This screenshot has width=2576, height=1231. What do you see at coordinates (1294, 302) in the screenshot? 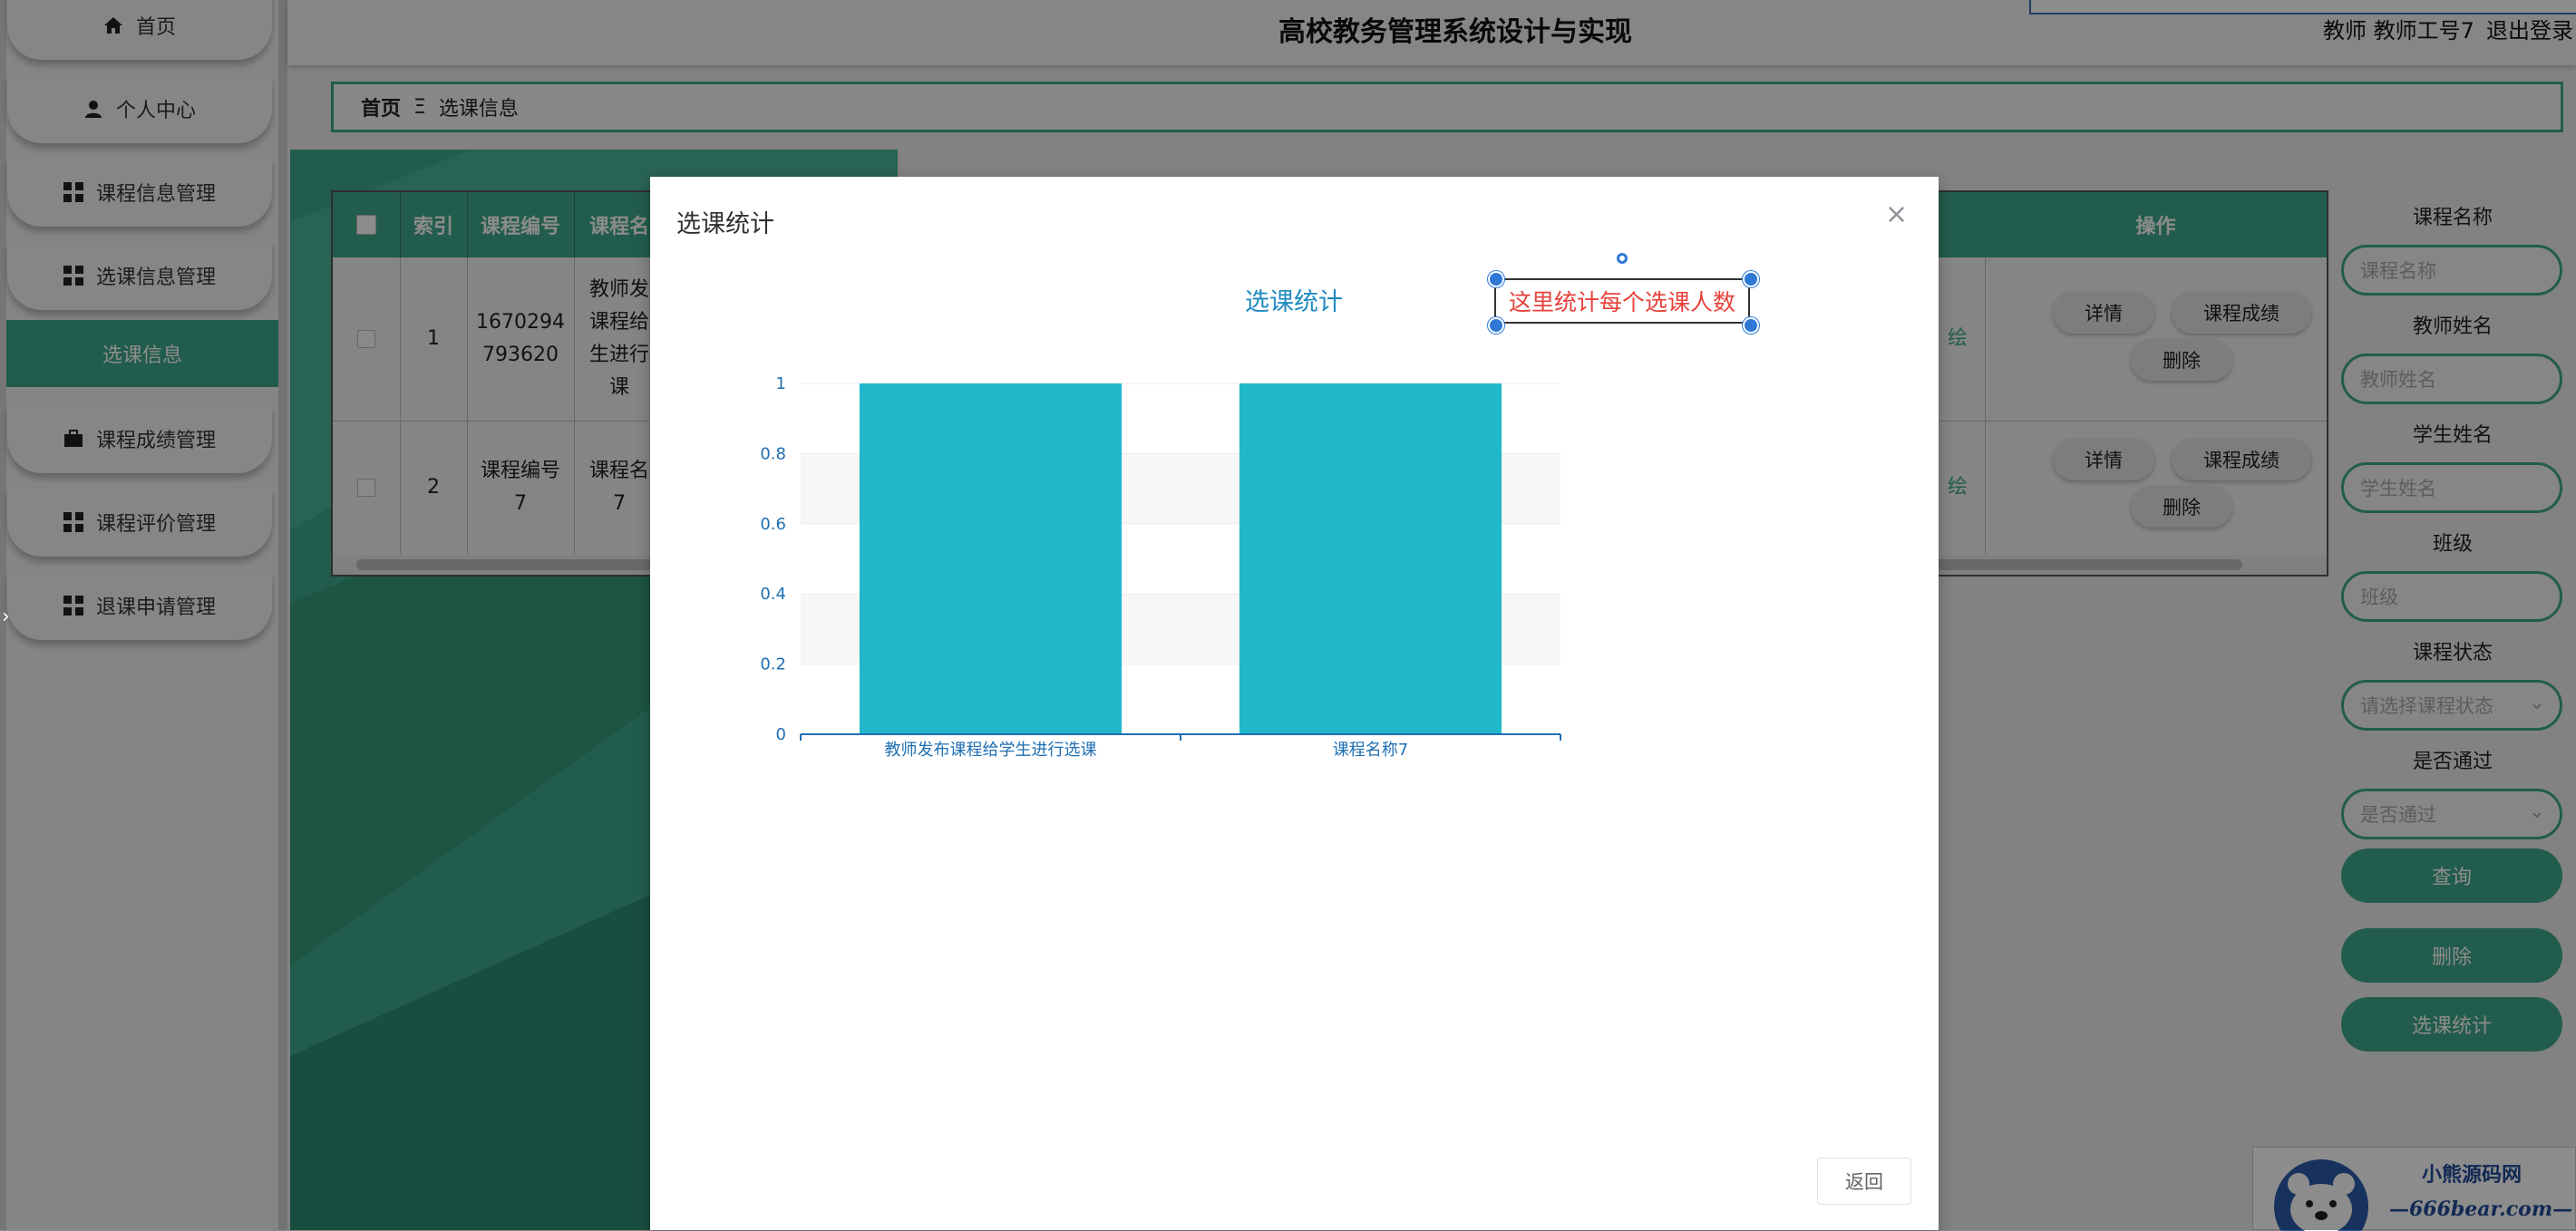
I see `chart-title: 选课统计` at bounding box center [1294, 302].